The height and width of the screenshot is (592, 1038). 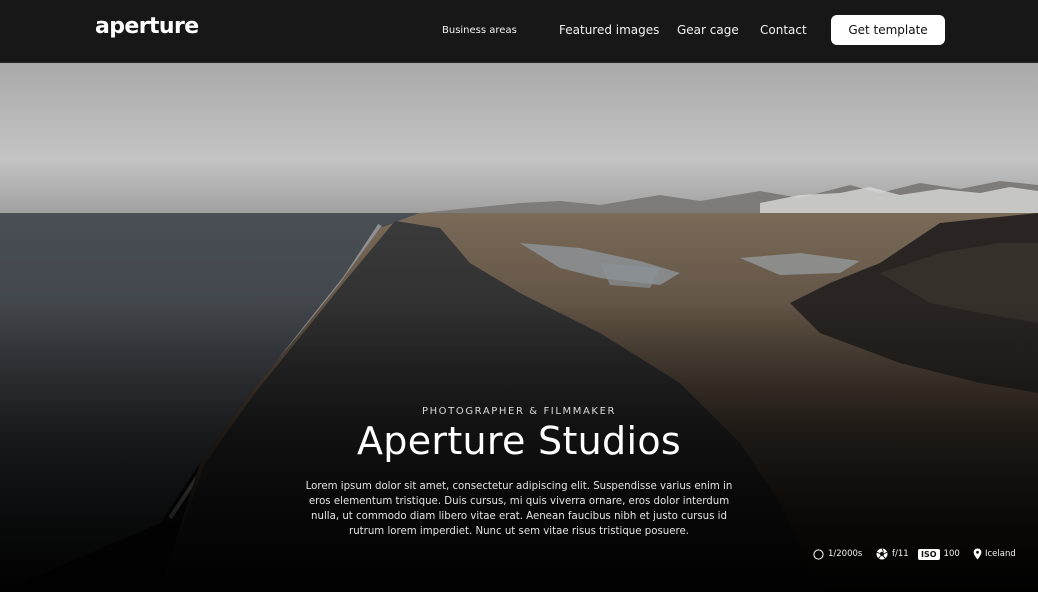 I want to click on nav-link-gear-cage: Gear cage, so click(x=708, y=30).